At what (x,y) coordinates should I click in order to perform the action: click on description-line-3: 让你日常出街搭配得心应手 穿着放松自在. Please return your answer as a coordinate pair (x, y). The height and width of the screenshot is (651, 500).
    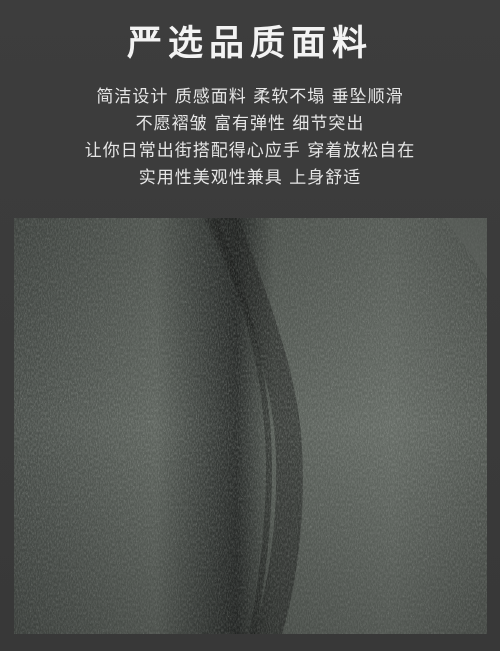
    Looking at the image, I should click on (250, 151).